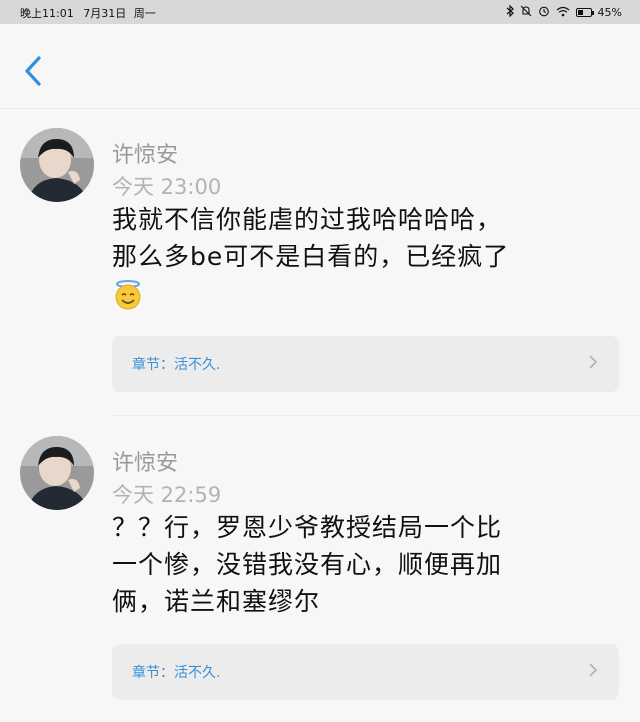  I want to click on alarm-icon, so click(544, 12).